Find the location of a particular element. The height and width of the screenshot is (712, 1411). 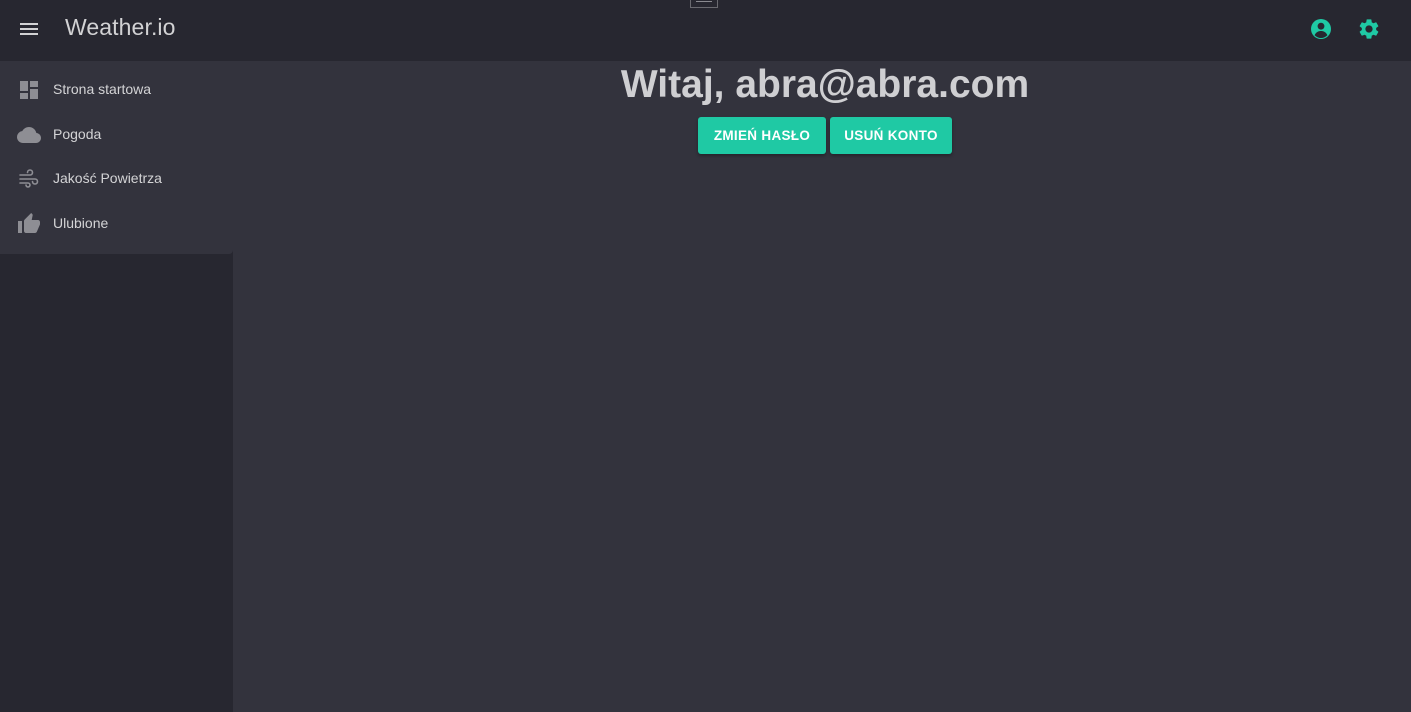

app-title: Weather.io is located at coordinates (120, 27).